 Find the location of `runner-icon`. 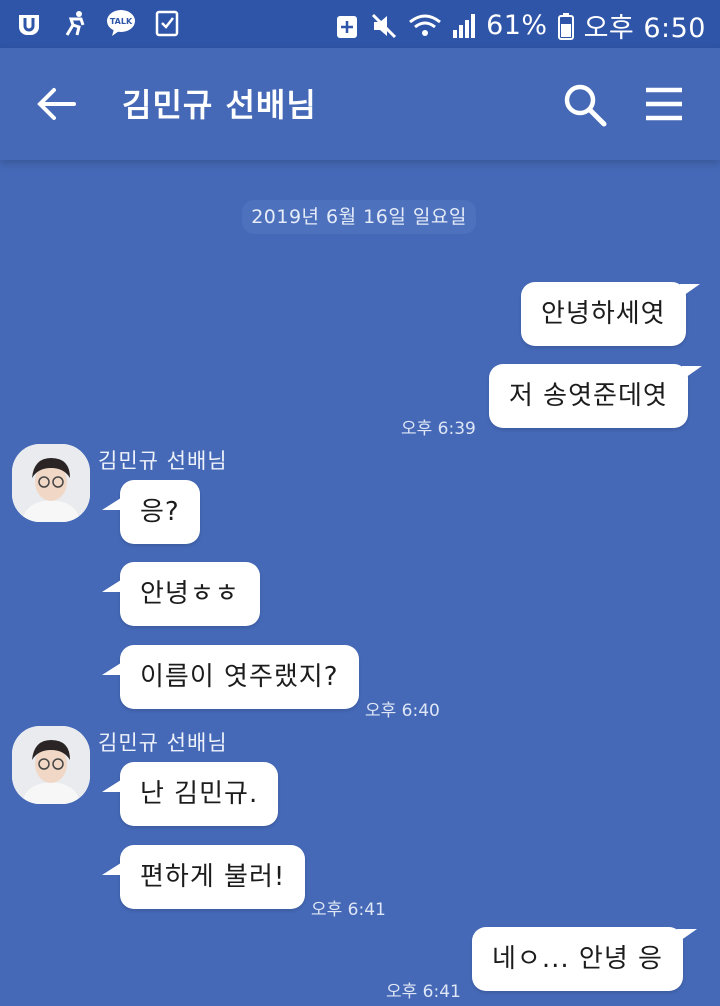

runner-icon is located at coordinates (75, 23).